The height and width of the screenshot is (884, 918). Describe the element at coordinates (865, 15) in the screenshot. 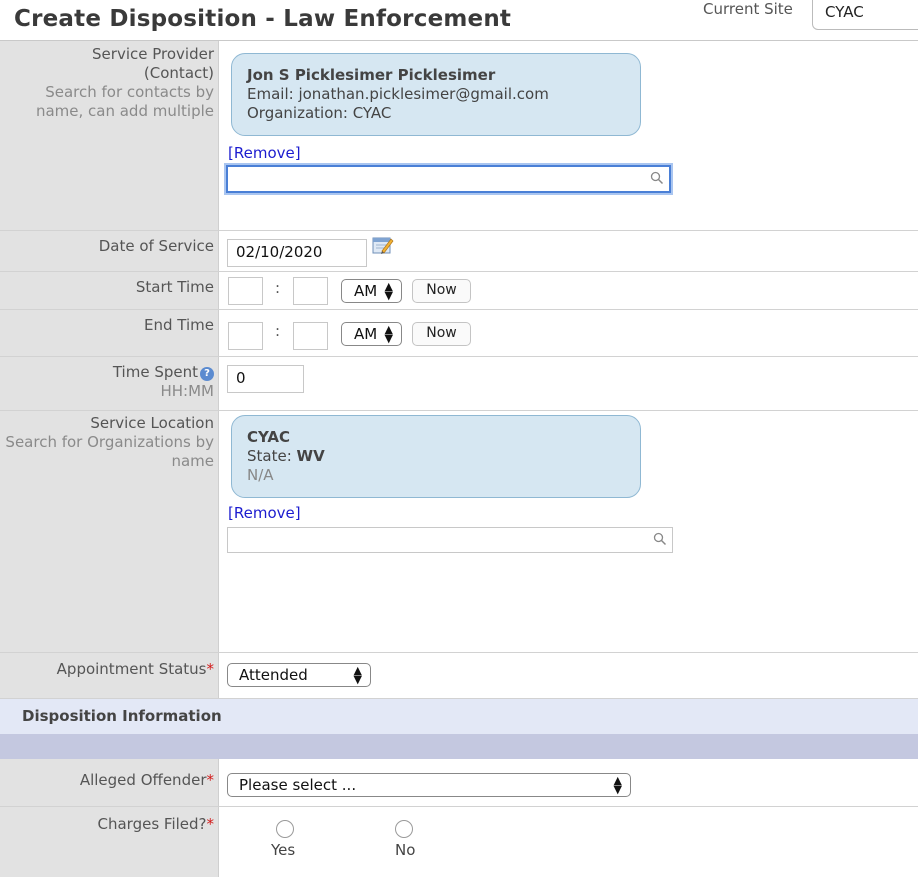

I see `current-site-select: CYAC` at that location.